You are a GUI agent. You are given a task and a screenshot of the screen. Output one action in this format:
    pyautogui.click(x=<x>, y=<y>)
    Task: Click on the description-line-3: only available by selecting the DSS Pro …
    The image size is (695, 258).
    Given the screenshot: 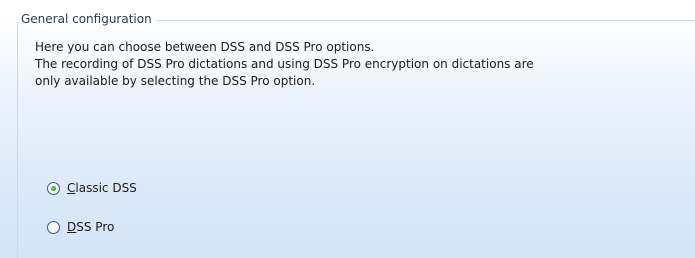 What is the action you would take?
    pyautogui.click(x=175, y=81)
    